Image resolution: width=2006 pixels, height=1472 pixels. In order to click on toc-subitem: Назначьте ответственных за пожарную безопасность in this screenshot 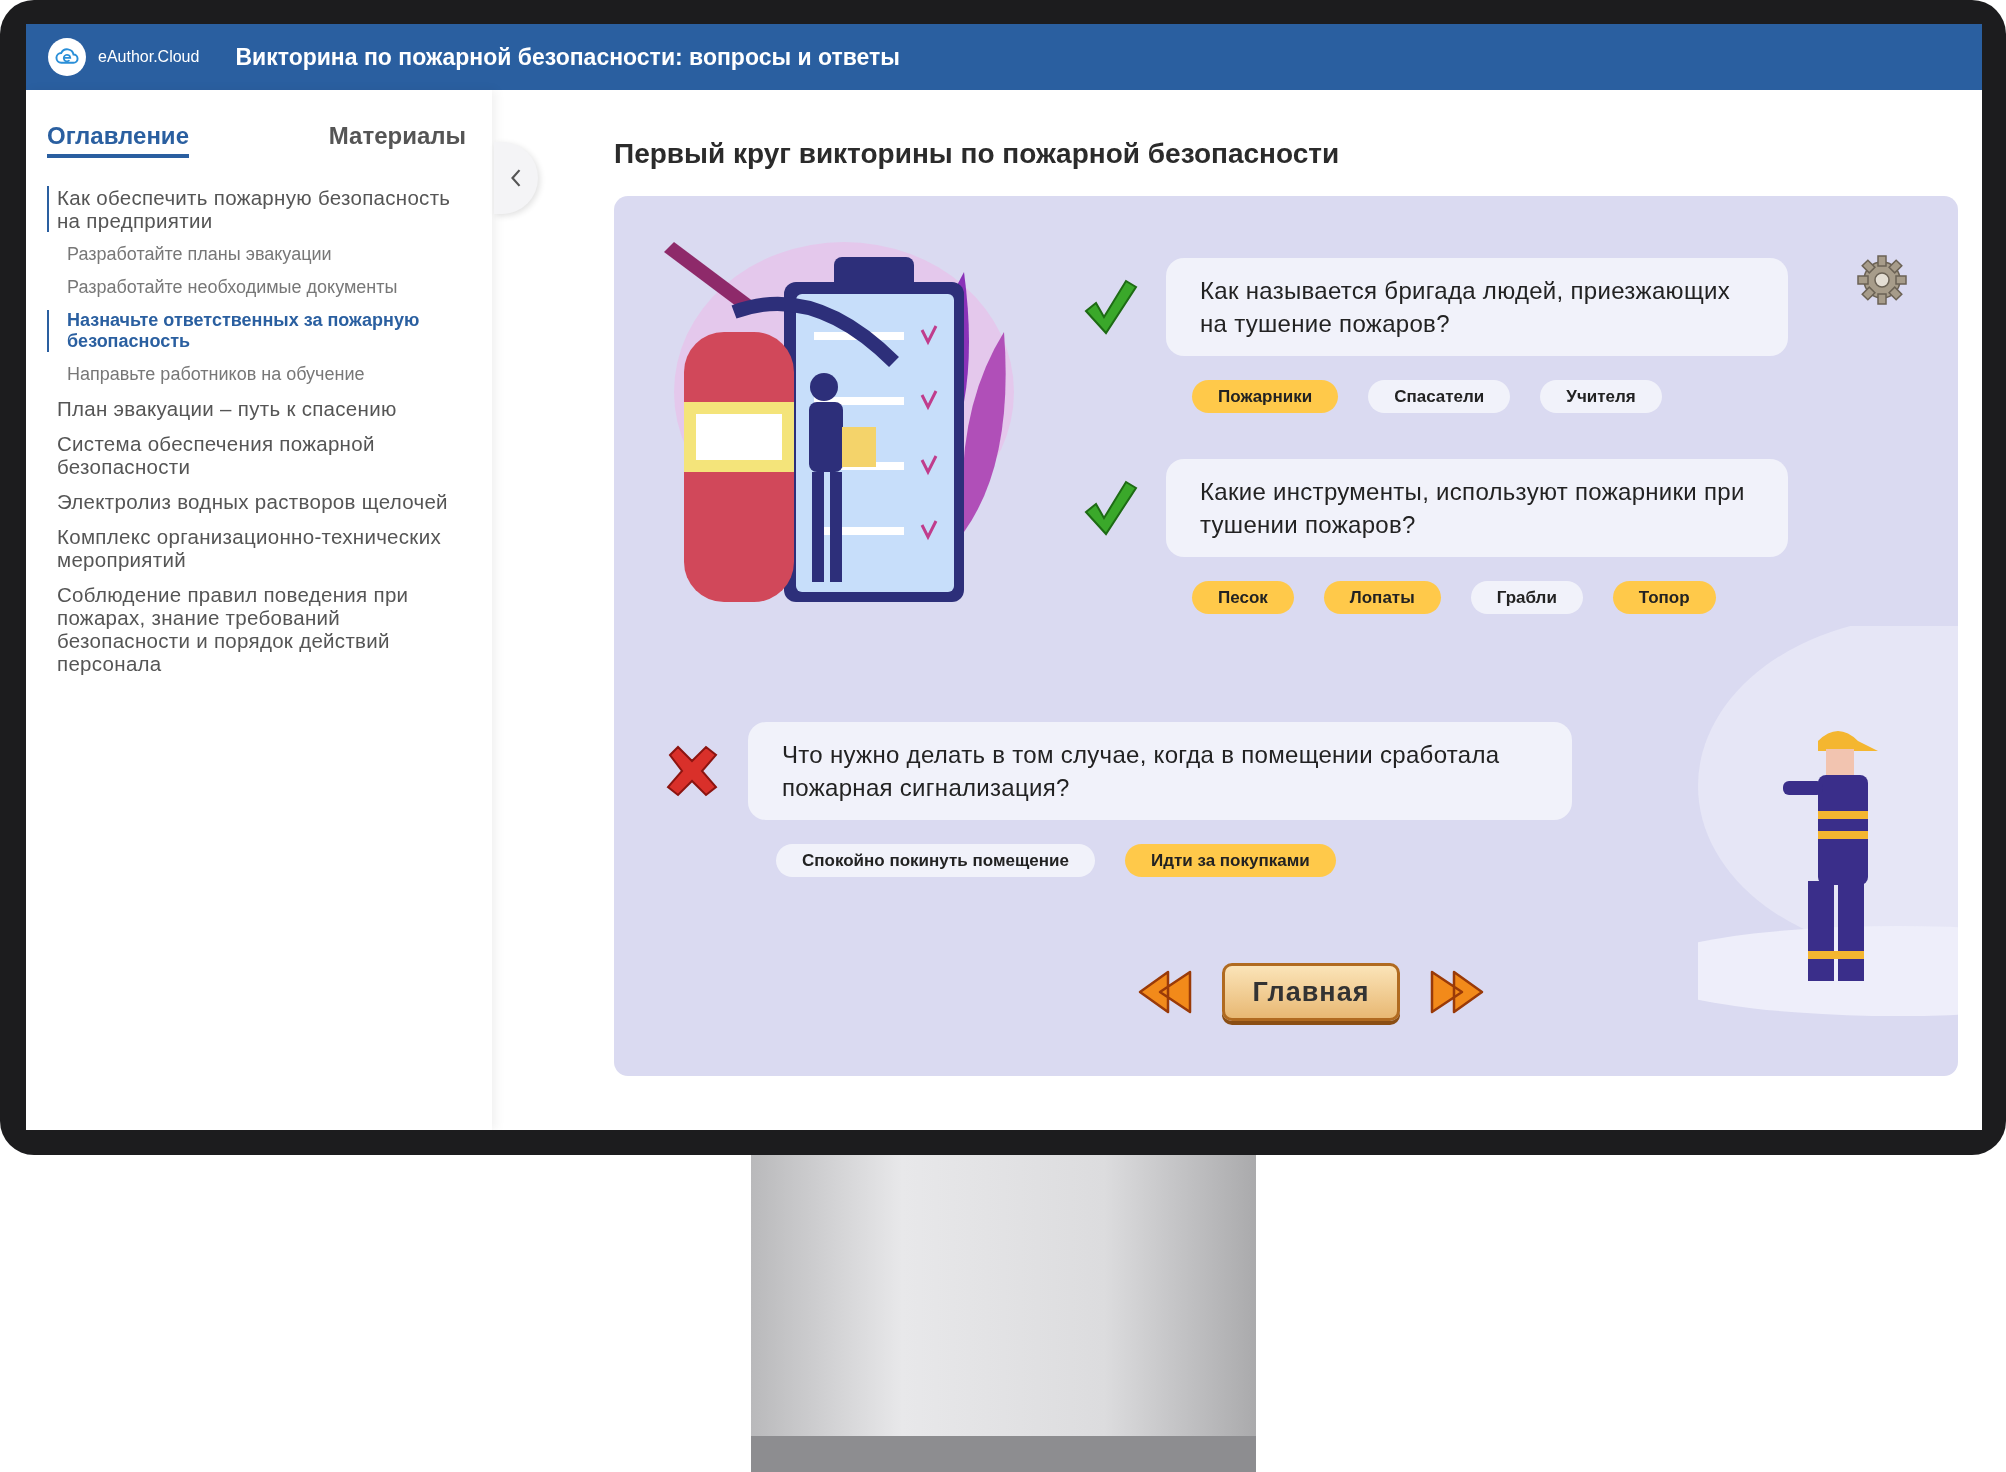, I will do `click(256, 331)`.